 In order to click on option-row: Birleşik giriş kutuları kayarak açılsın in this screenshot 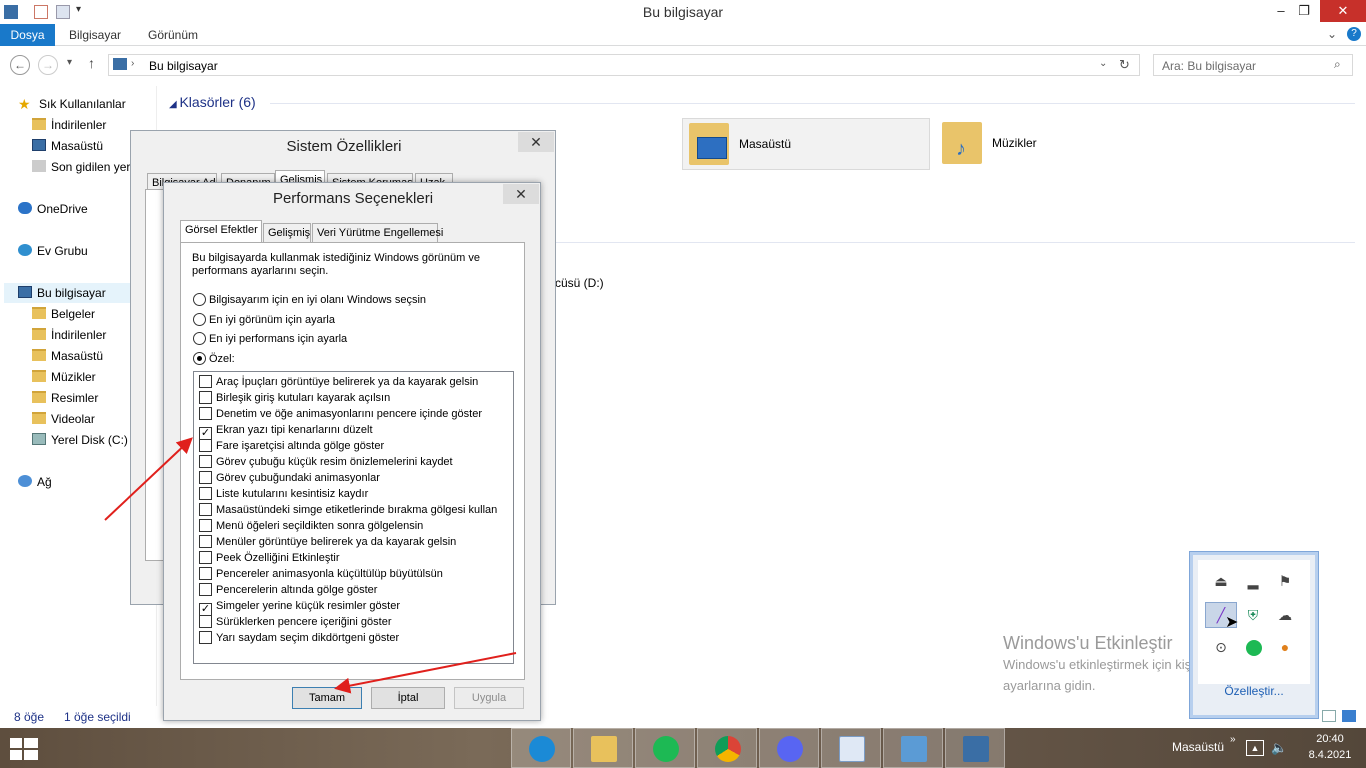, I will do `click(353, 398)`.